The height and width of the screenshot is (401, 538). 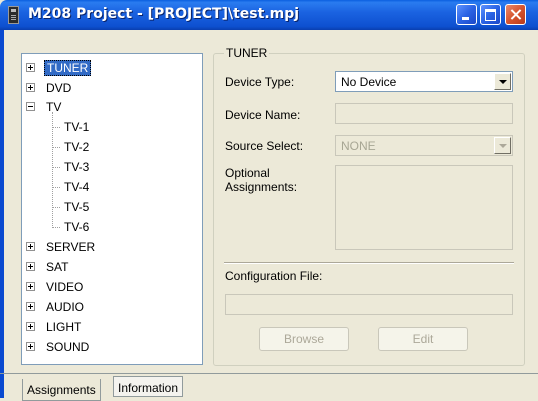 What do you see at coordinates (112, 307) in the screenshot?
I see `tree-item-audio: AUDIO` at bounding box center [112, 307].